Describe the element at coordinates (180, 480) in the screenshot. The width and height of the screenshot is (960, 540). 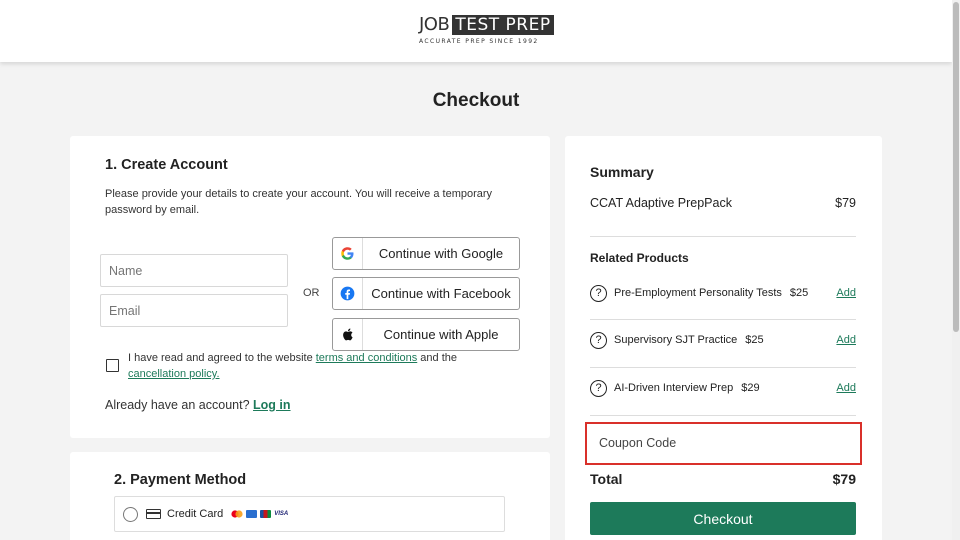
I see `payment-method-title: 2. Payment Method` at that location.